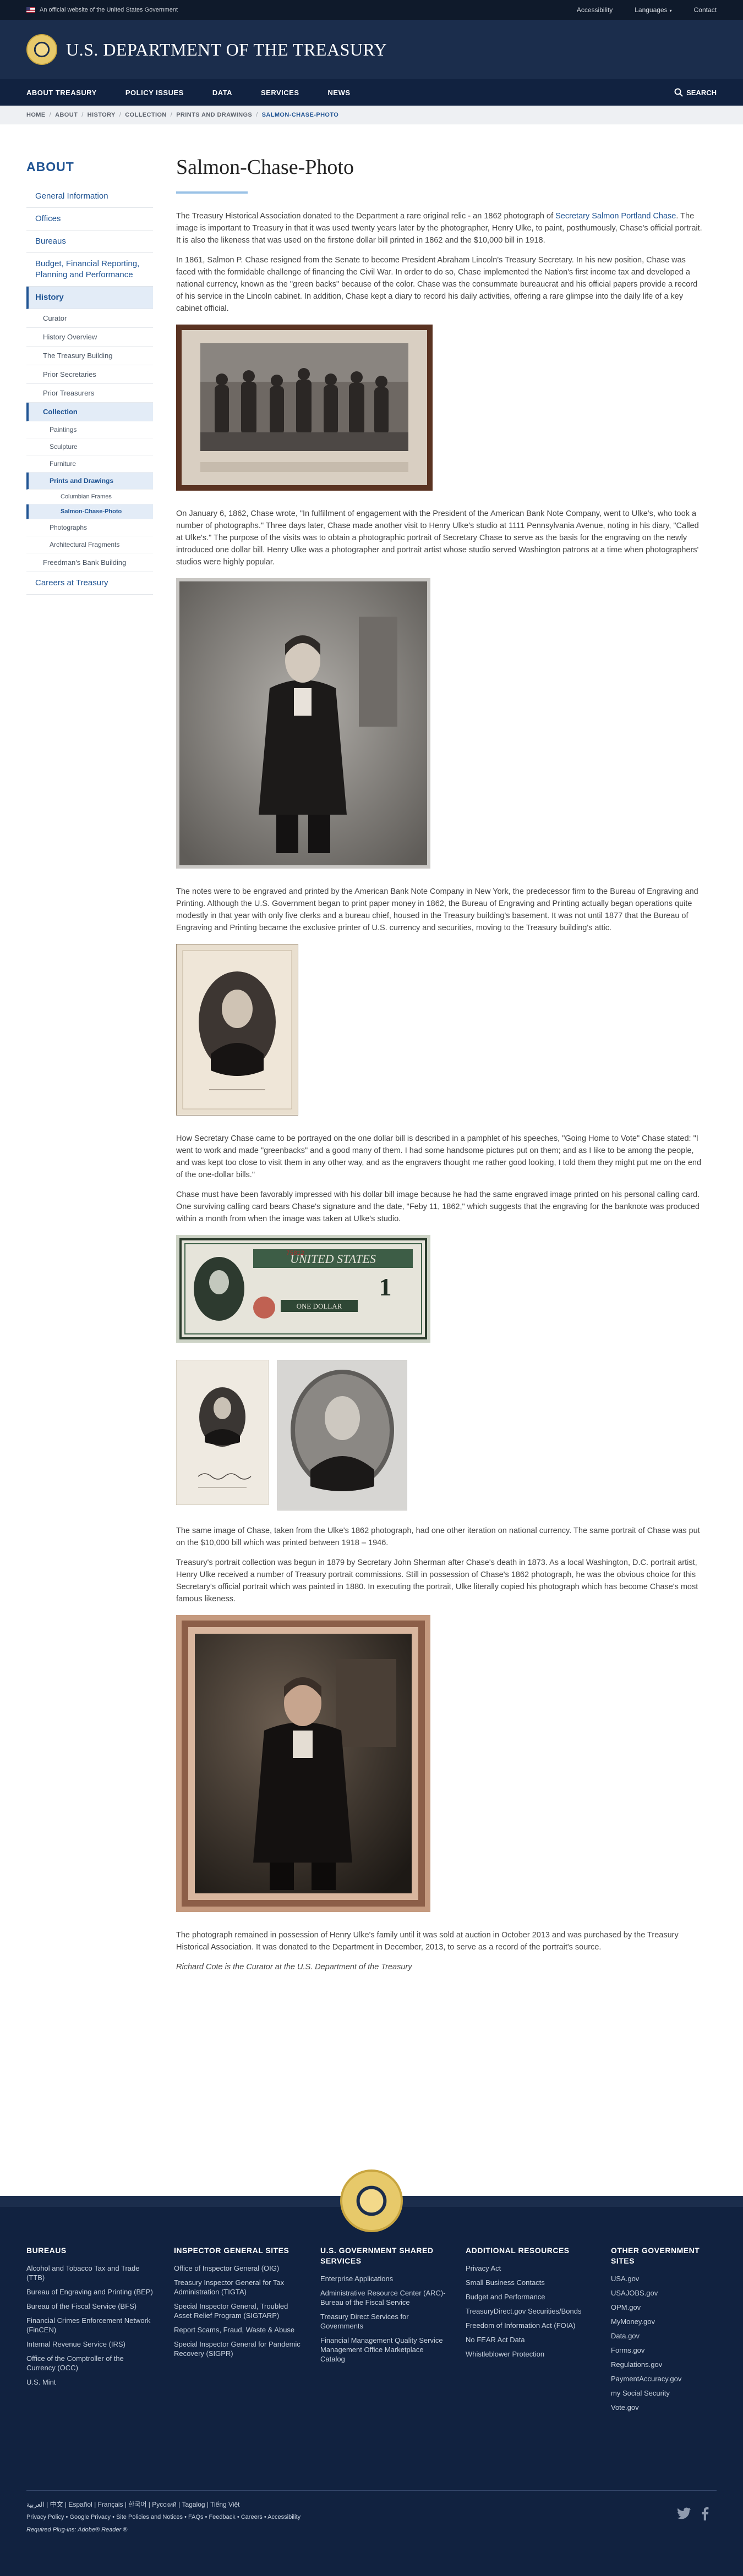  I want to click on bill-numeral-text: 1, so click(386, 1287).